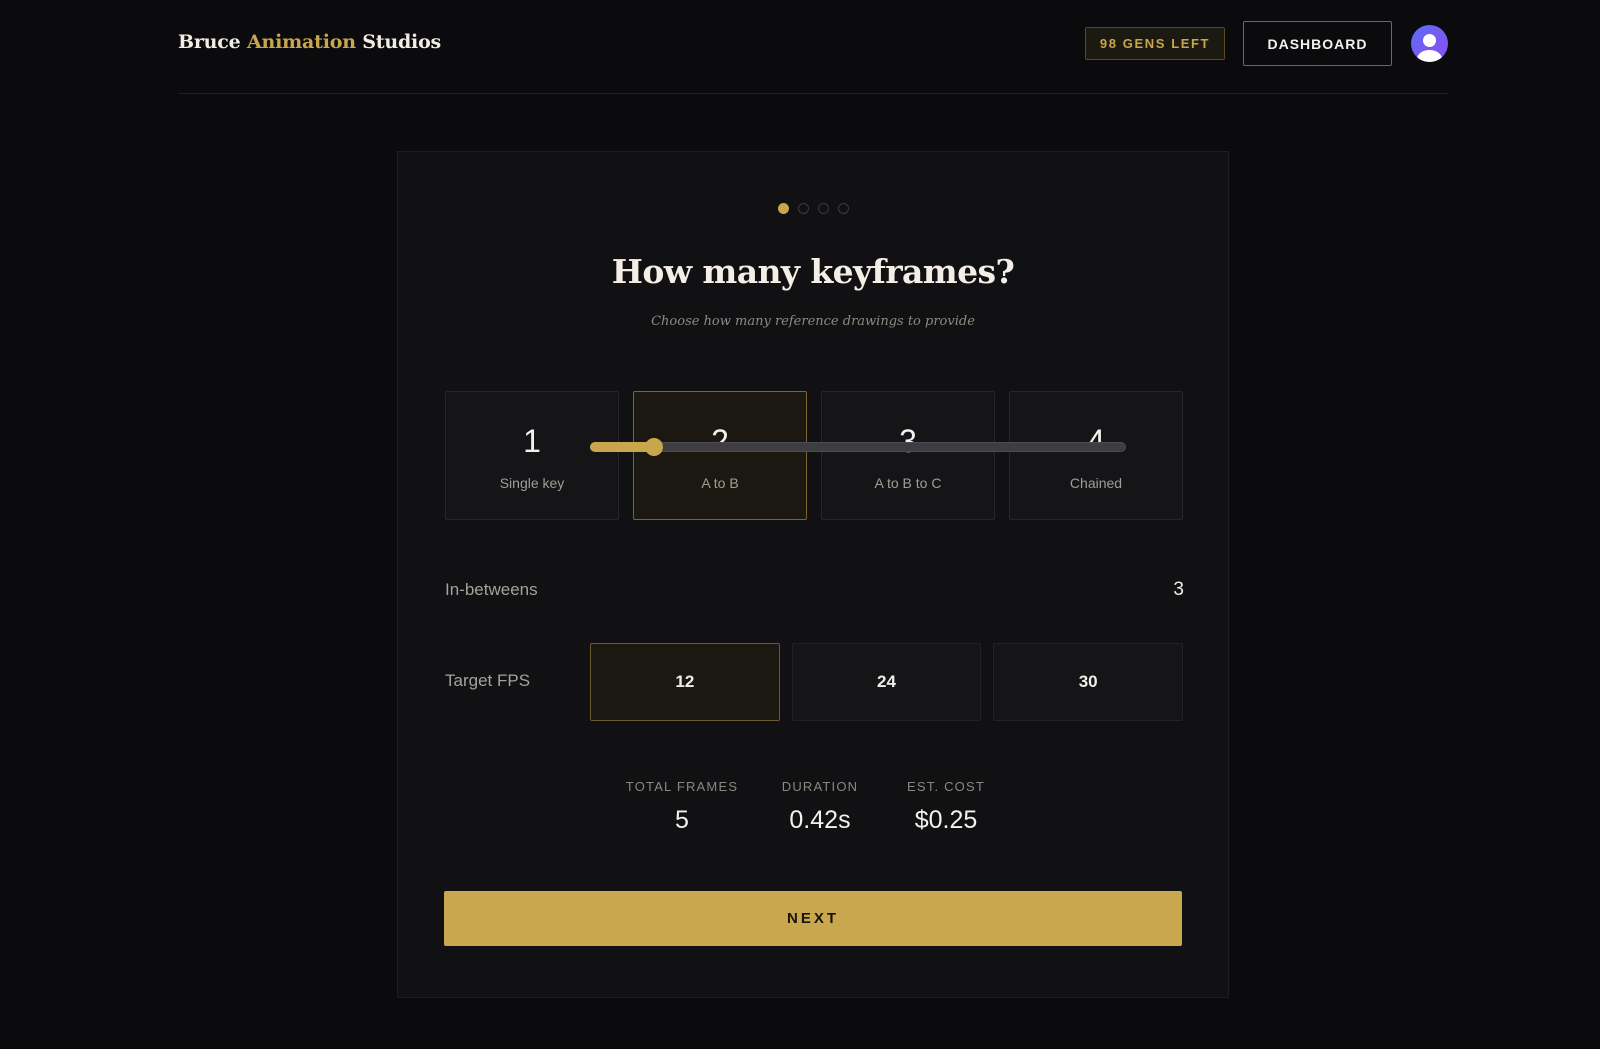 The width and height of the screenshot is (1600, 1049). I want to click on fps-option-24: 24, so click(886, 682).